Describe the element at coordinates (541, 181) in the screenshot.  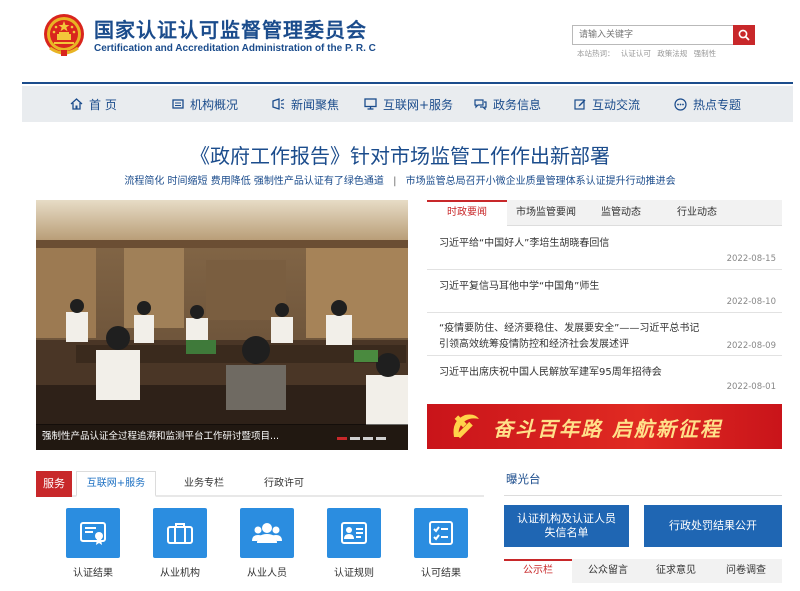
I see `sub-headline-link: 市场监管总局召开小微企业质量管理体系认证提升行动推进会` at that location.